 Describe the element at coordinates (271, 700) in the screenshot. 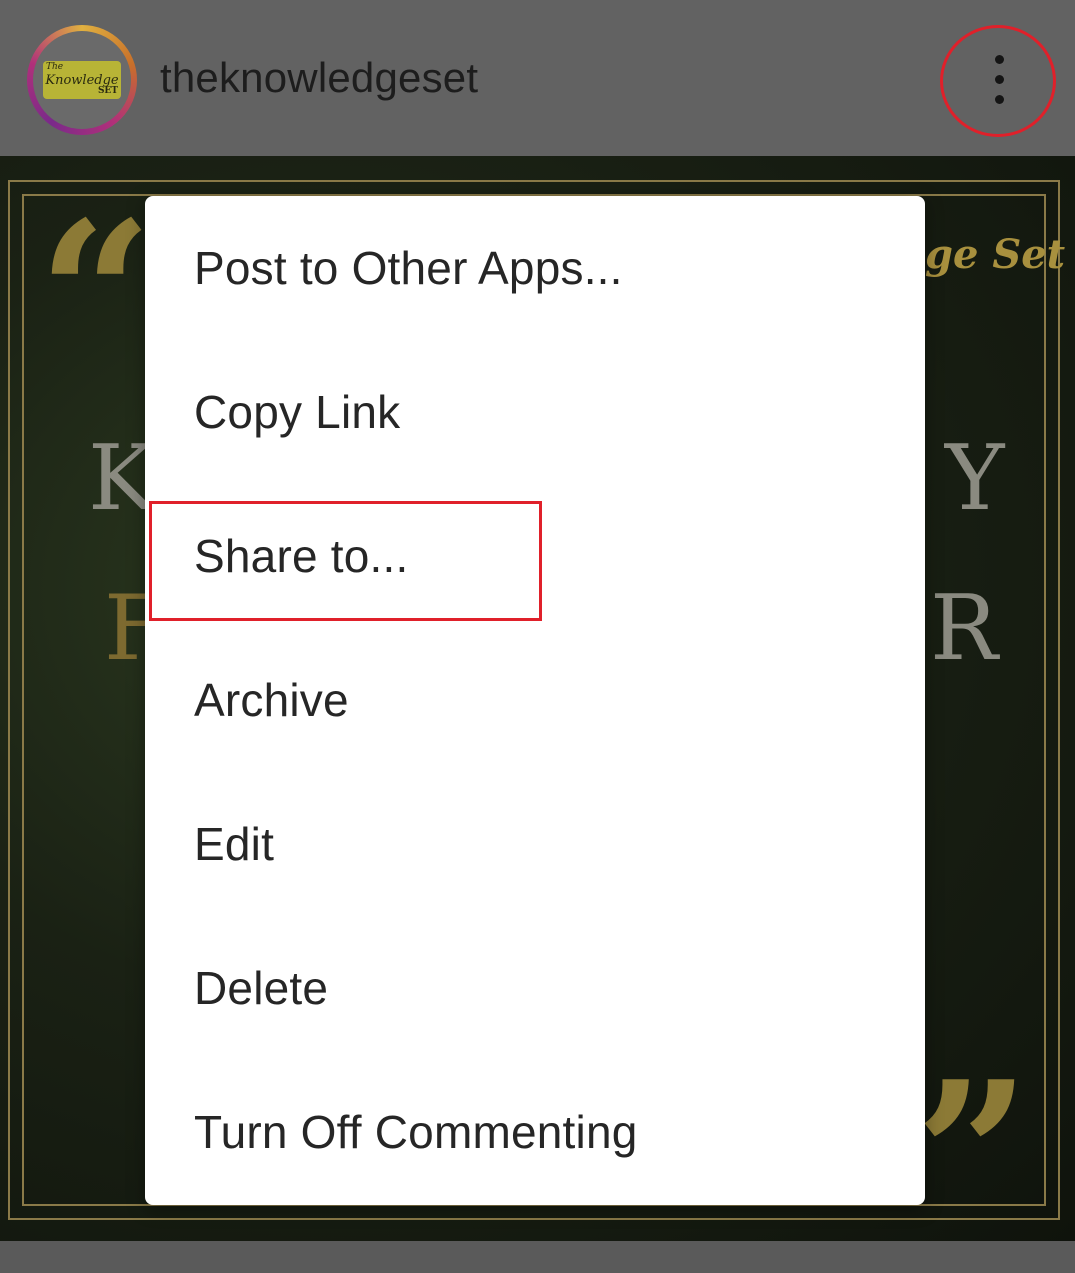

I see `menu-item-label: Archive` at that location.